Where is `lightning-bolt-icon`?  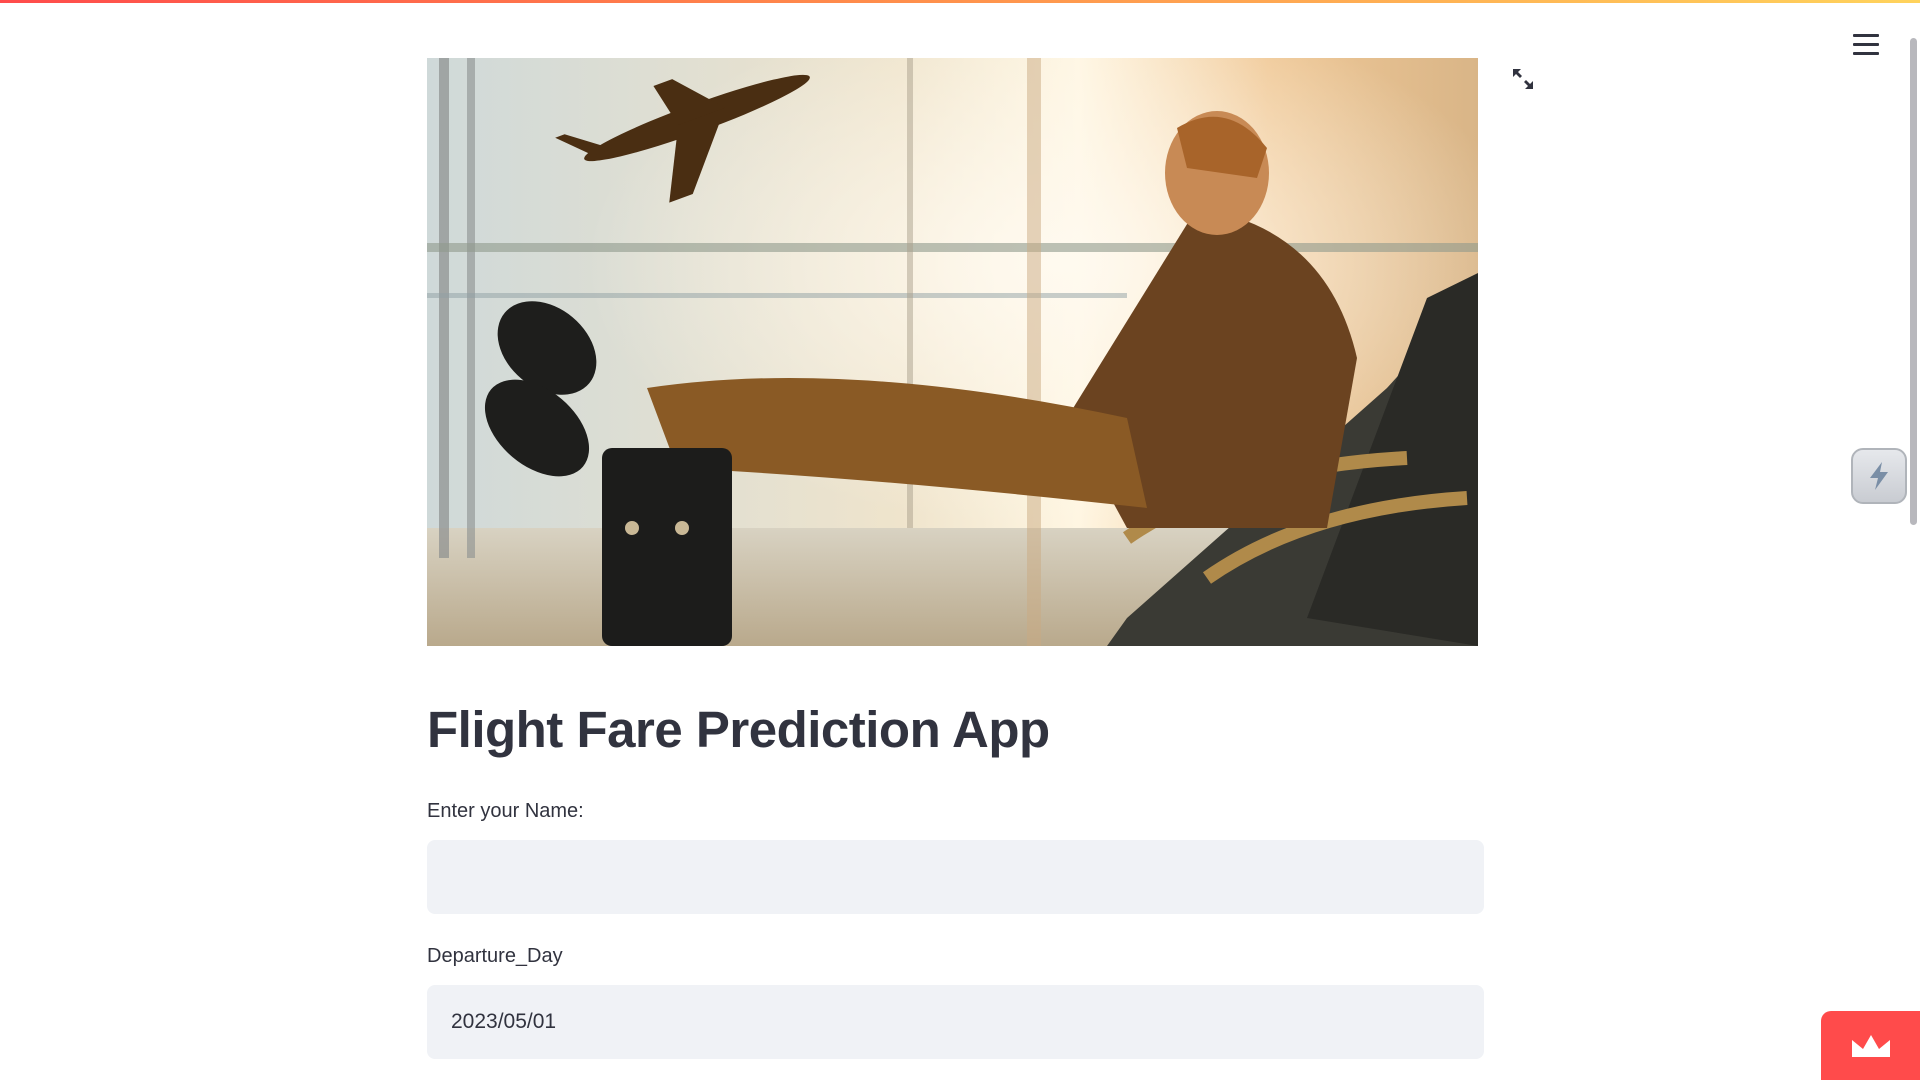
lightning-bolt-icon is located at coordinates (1879, 476).